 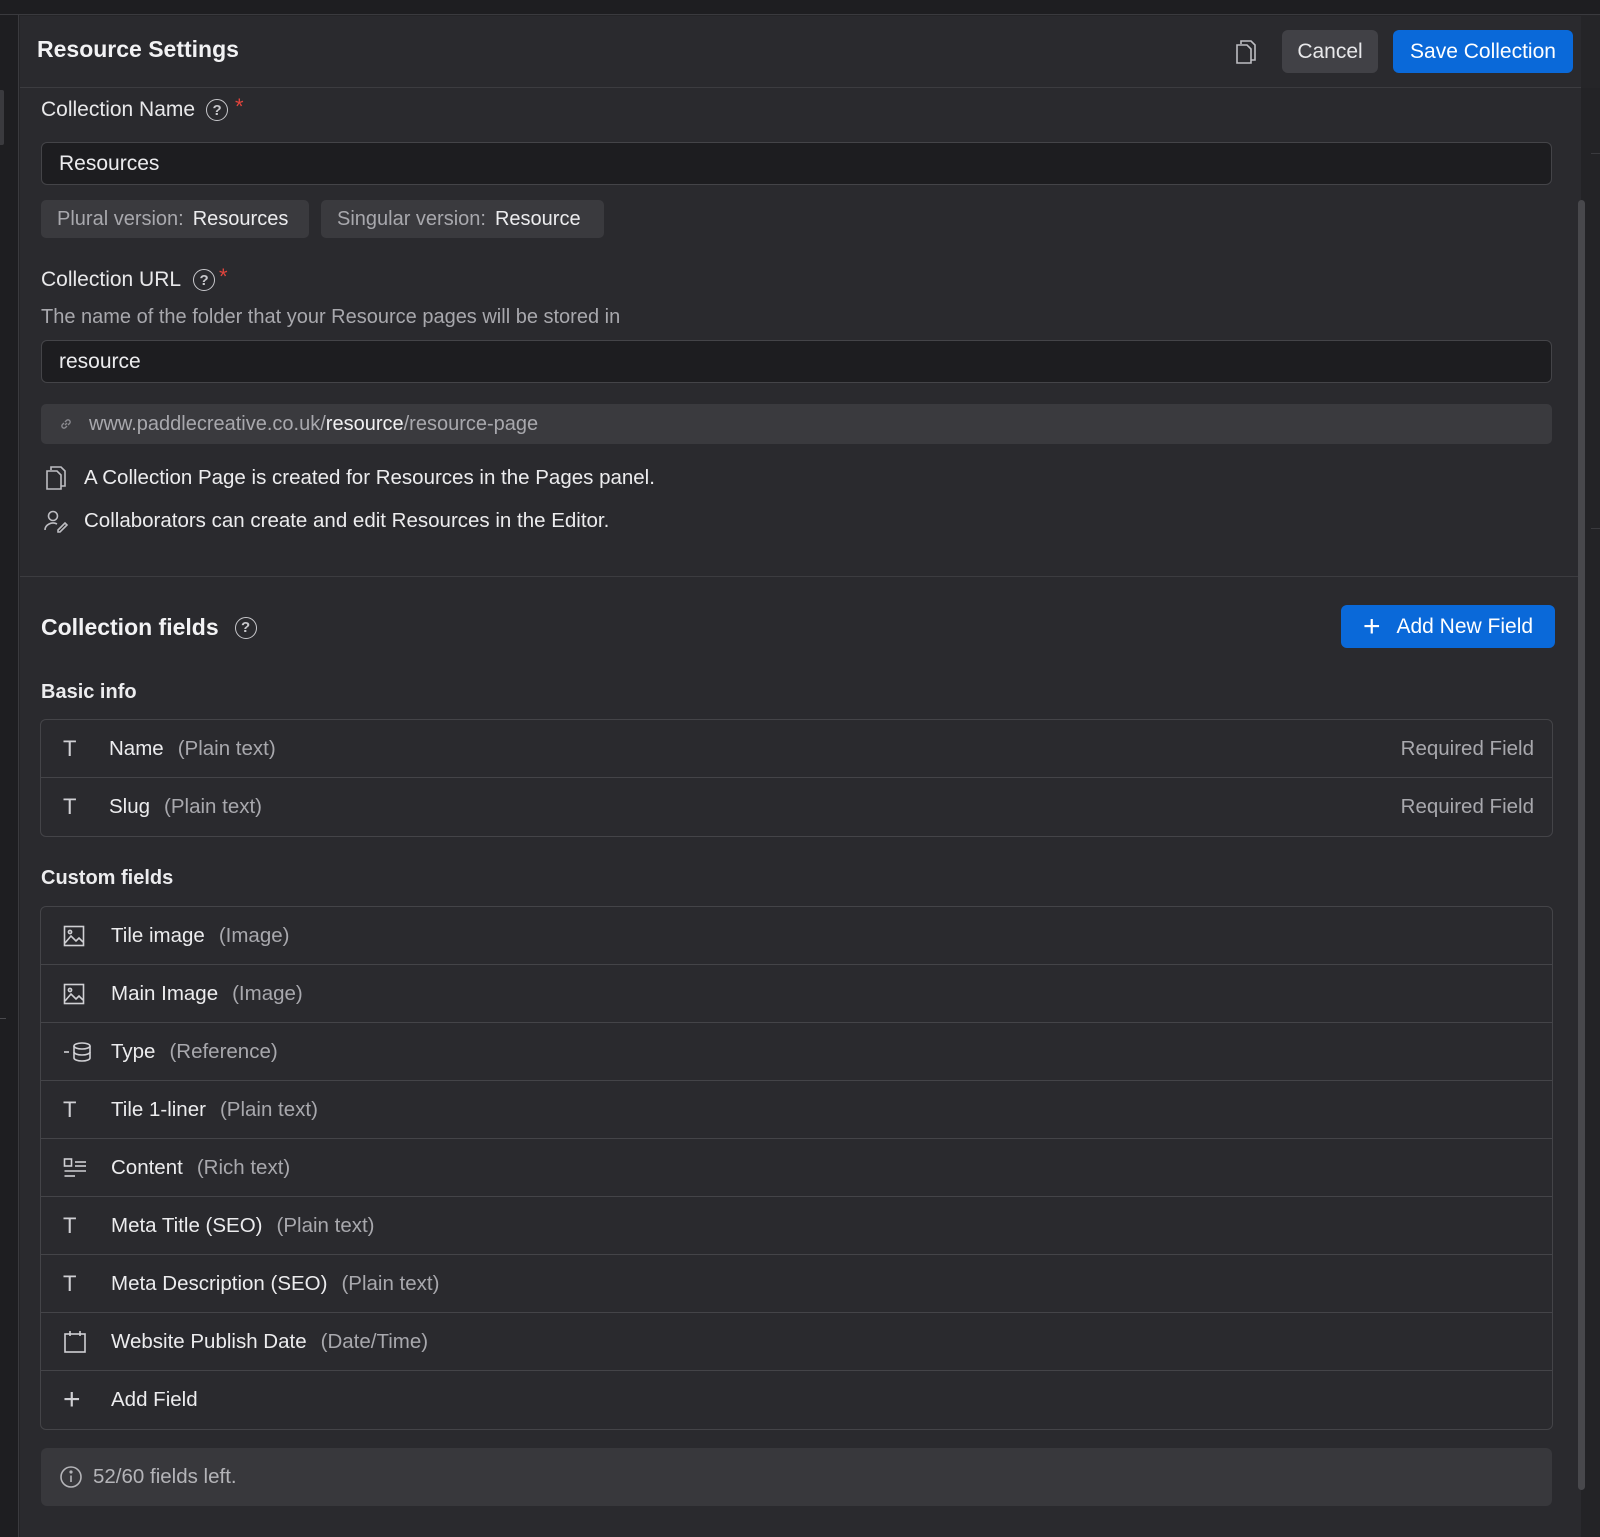 What do you see at coordinates (56, 478) in the screenshot?
I see `pages-icon` at bounding box center [56, 478].